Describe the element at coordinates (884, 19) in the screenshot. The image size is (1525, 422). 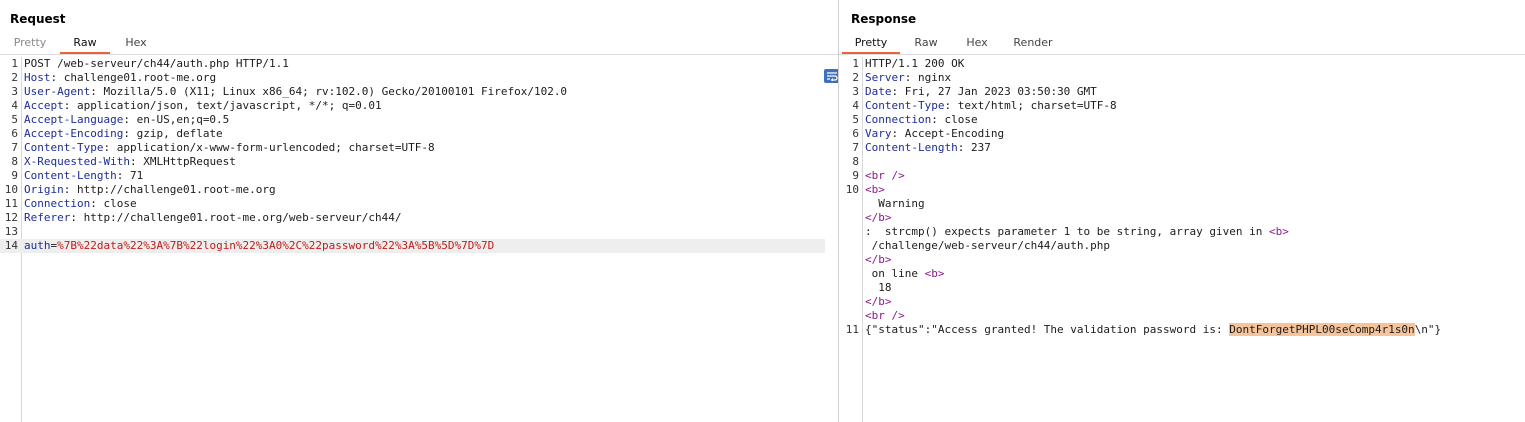
I see `response-title: Response` at that location.